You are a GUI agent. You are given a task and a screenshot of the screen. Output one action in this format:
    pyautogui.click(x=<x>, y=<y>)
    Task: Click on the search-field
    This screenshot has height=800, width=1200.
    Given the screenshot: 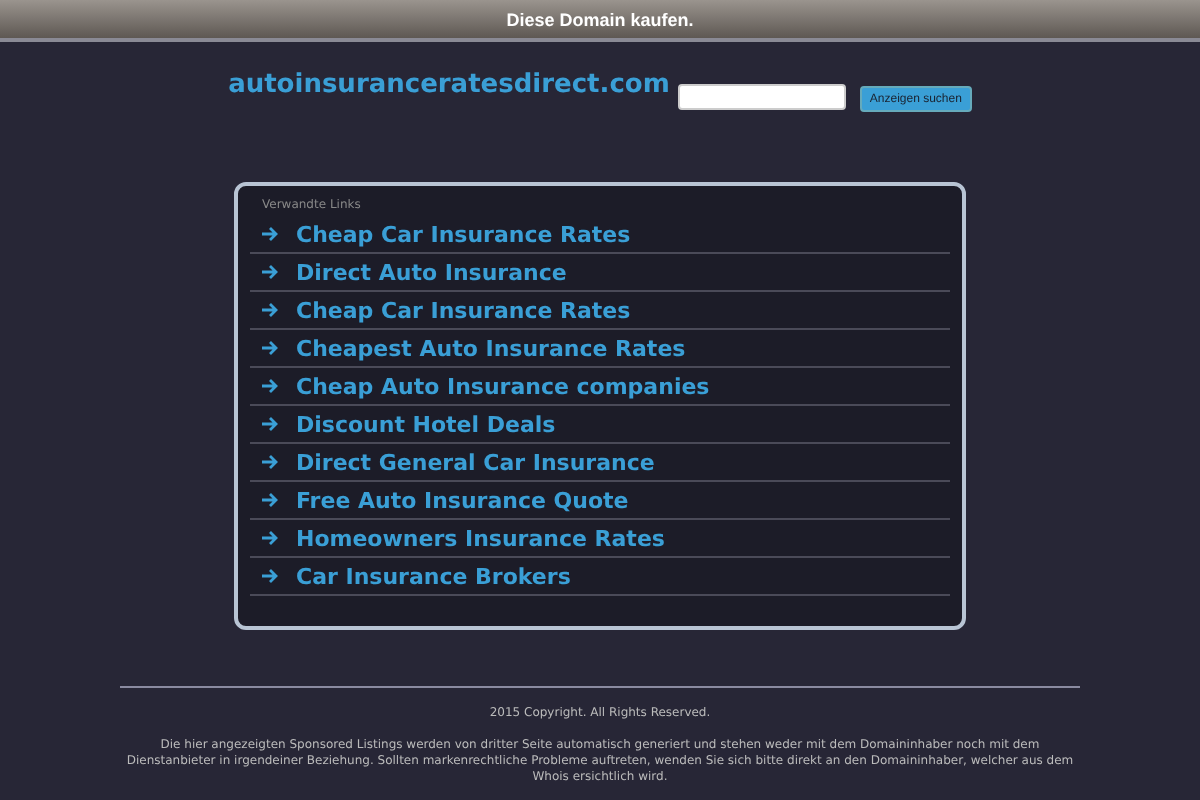 What is the action you would take?
    pyautogui.click(x=761, y=97)
    